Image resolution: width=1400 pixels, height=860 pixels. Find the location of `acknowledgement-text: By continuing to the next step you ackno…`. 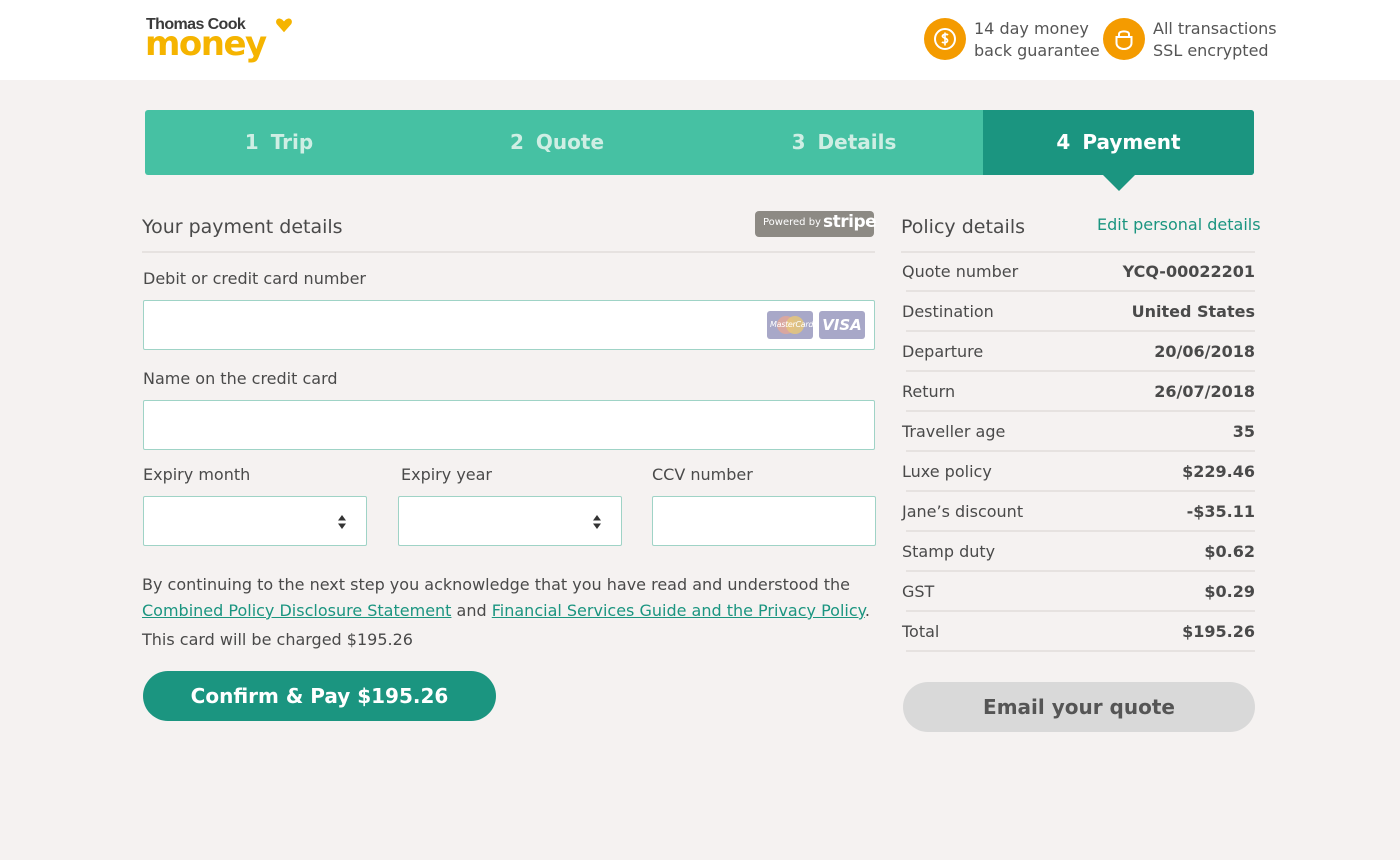

acknowledgement-text: By continuing to the next step you ackno… is located at coordinates (512, 598).